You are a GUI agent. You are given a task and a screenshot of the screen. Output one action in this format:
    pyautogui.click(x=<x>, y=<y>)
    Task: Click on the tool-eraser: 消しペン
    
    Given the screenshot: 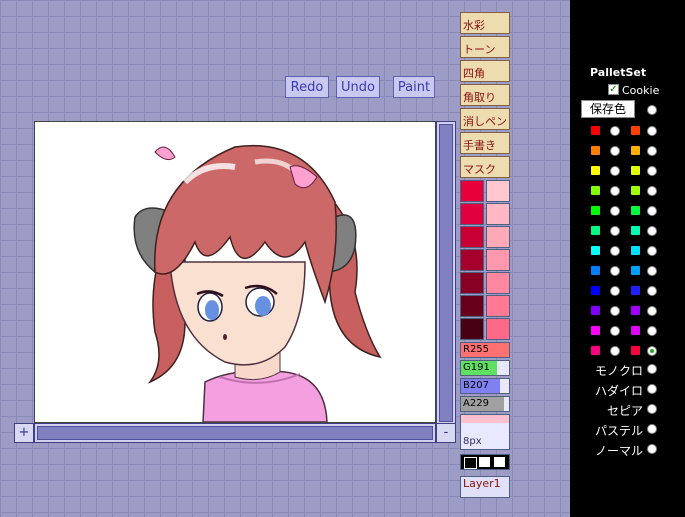 What is the action you would take?
    pyautogui.click(x=485, y=119)
    